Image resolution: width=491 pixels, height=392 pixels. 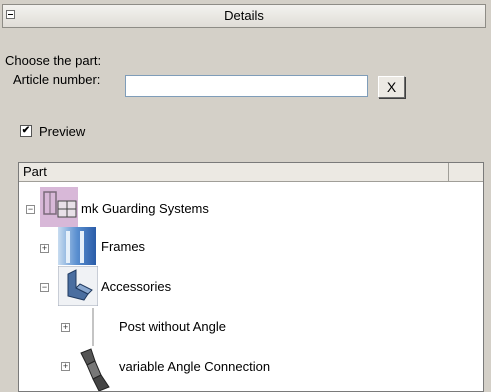 I want to click on tree-column-header: Part, so click(x=251, y=172).